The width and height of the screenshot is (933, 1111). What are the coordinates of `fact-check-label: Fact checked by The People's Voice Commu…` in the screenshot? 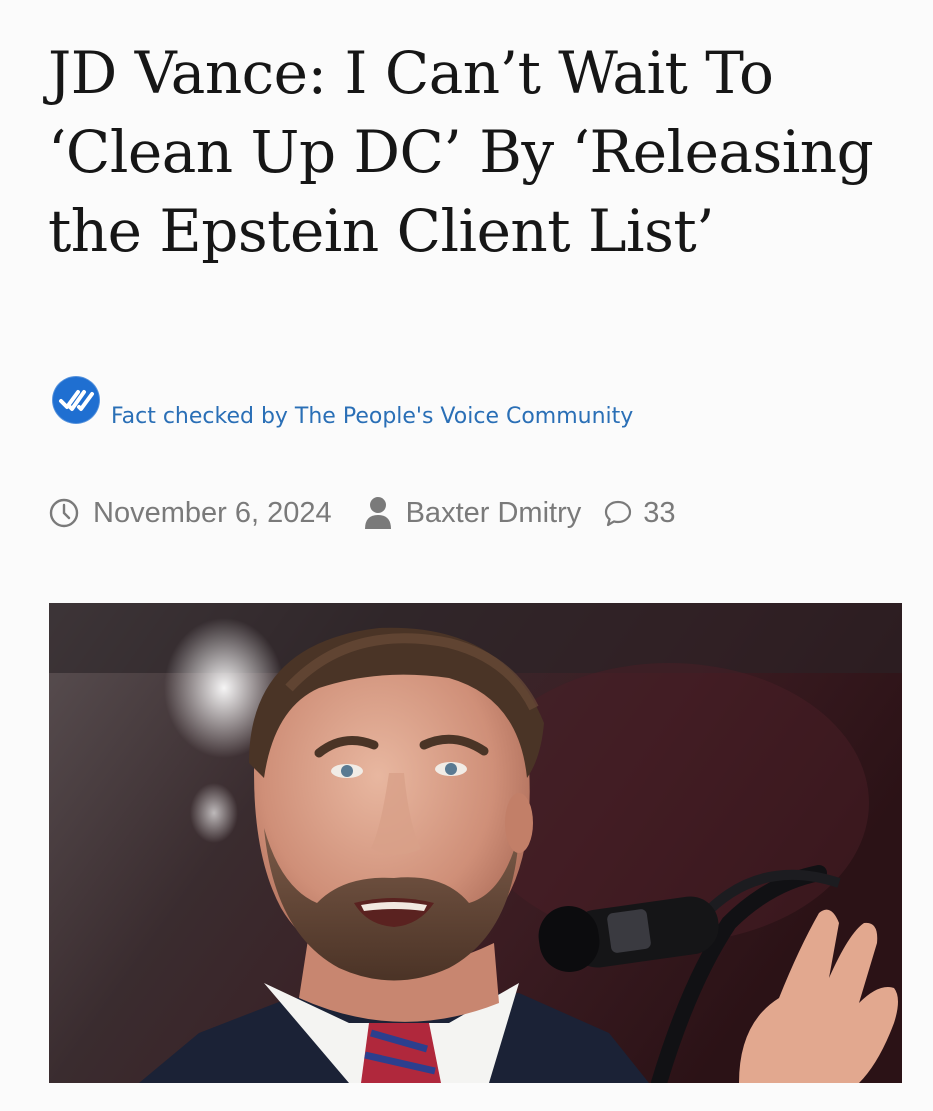 It's located at (372, 416).